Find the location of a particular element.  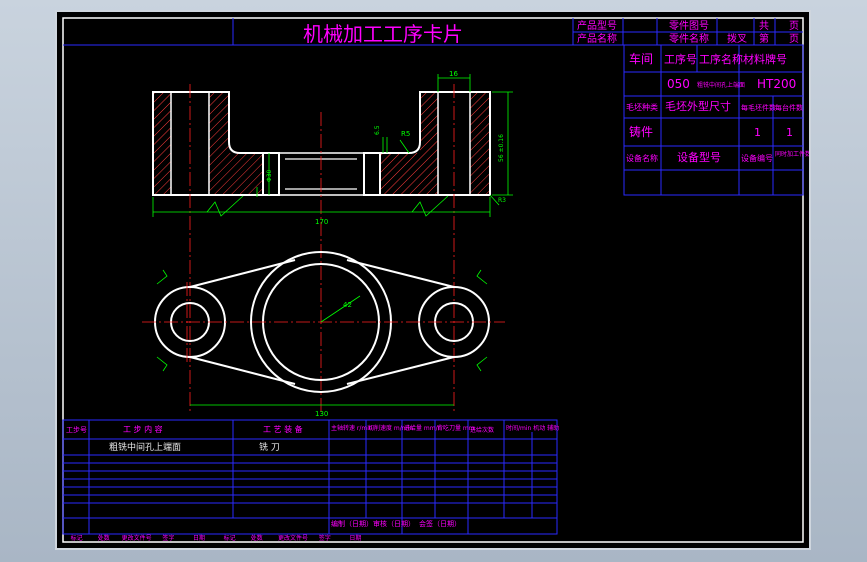

dim-corner: R3 is located at coordinates (502, 200).